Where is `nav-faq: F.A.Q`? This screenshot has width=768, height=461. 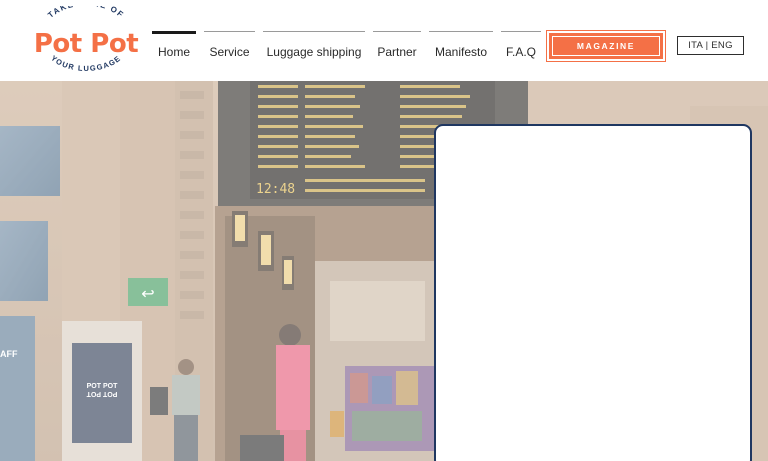
nav-faq: F.A.Q is located at coordinates (521, 51).